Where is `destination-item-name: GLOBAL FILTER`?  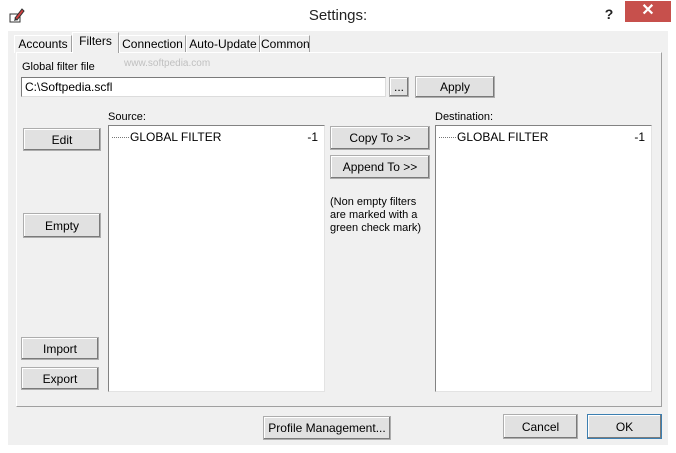
destination-item-name: GLOBAL FILTER is located at coordinates (503, 137).